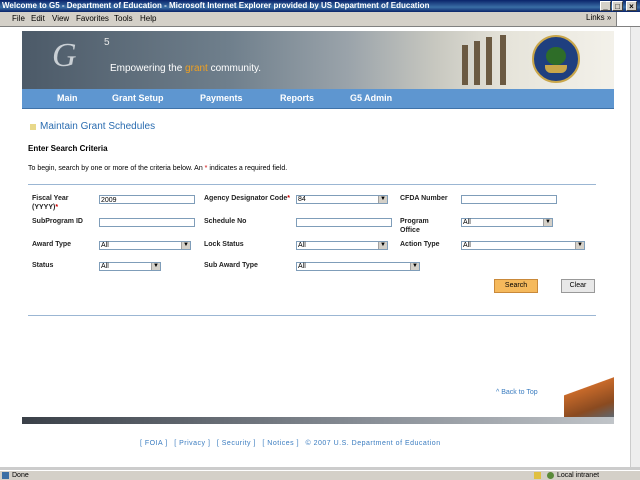  Describe the element at coordinates (52, 244) in the screenshot. I see `award-type-label: Award Type` at that location.